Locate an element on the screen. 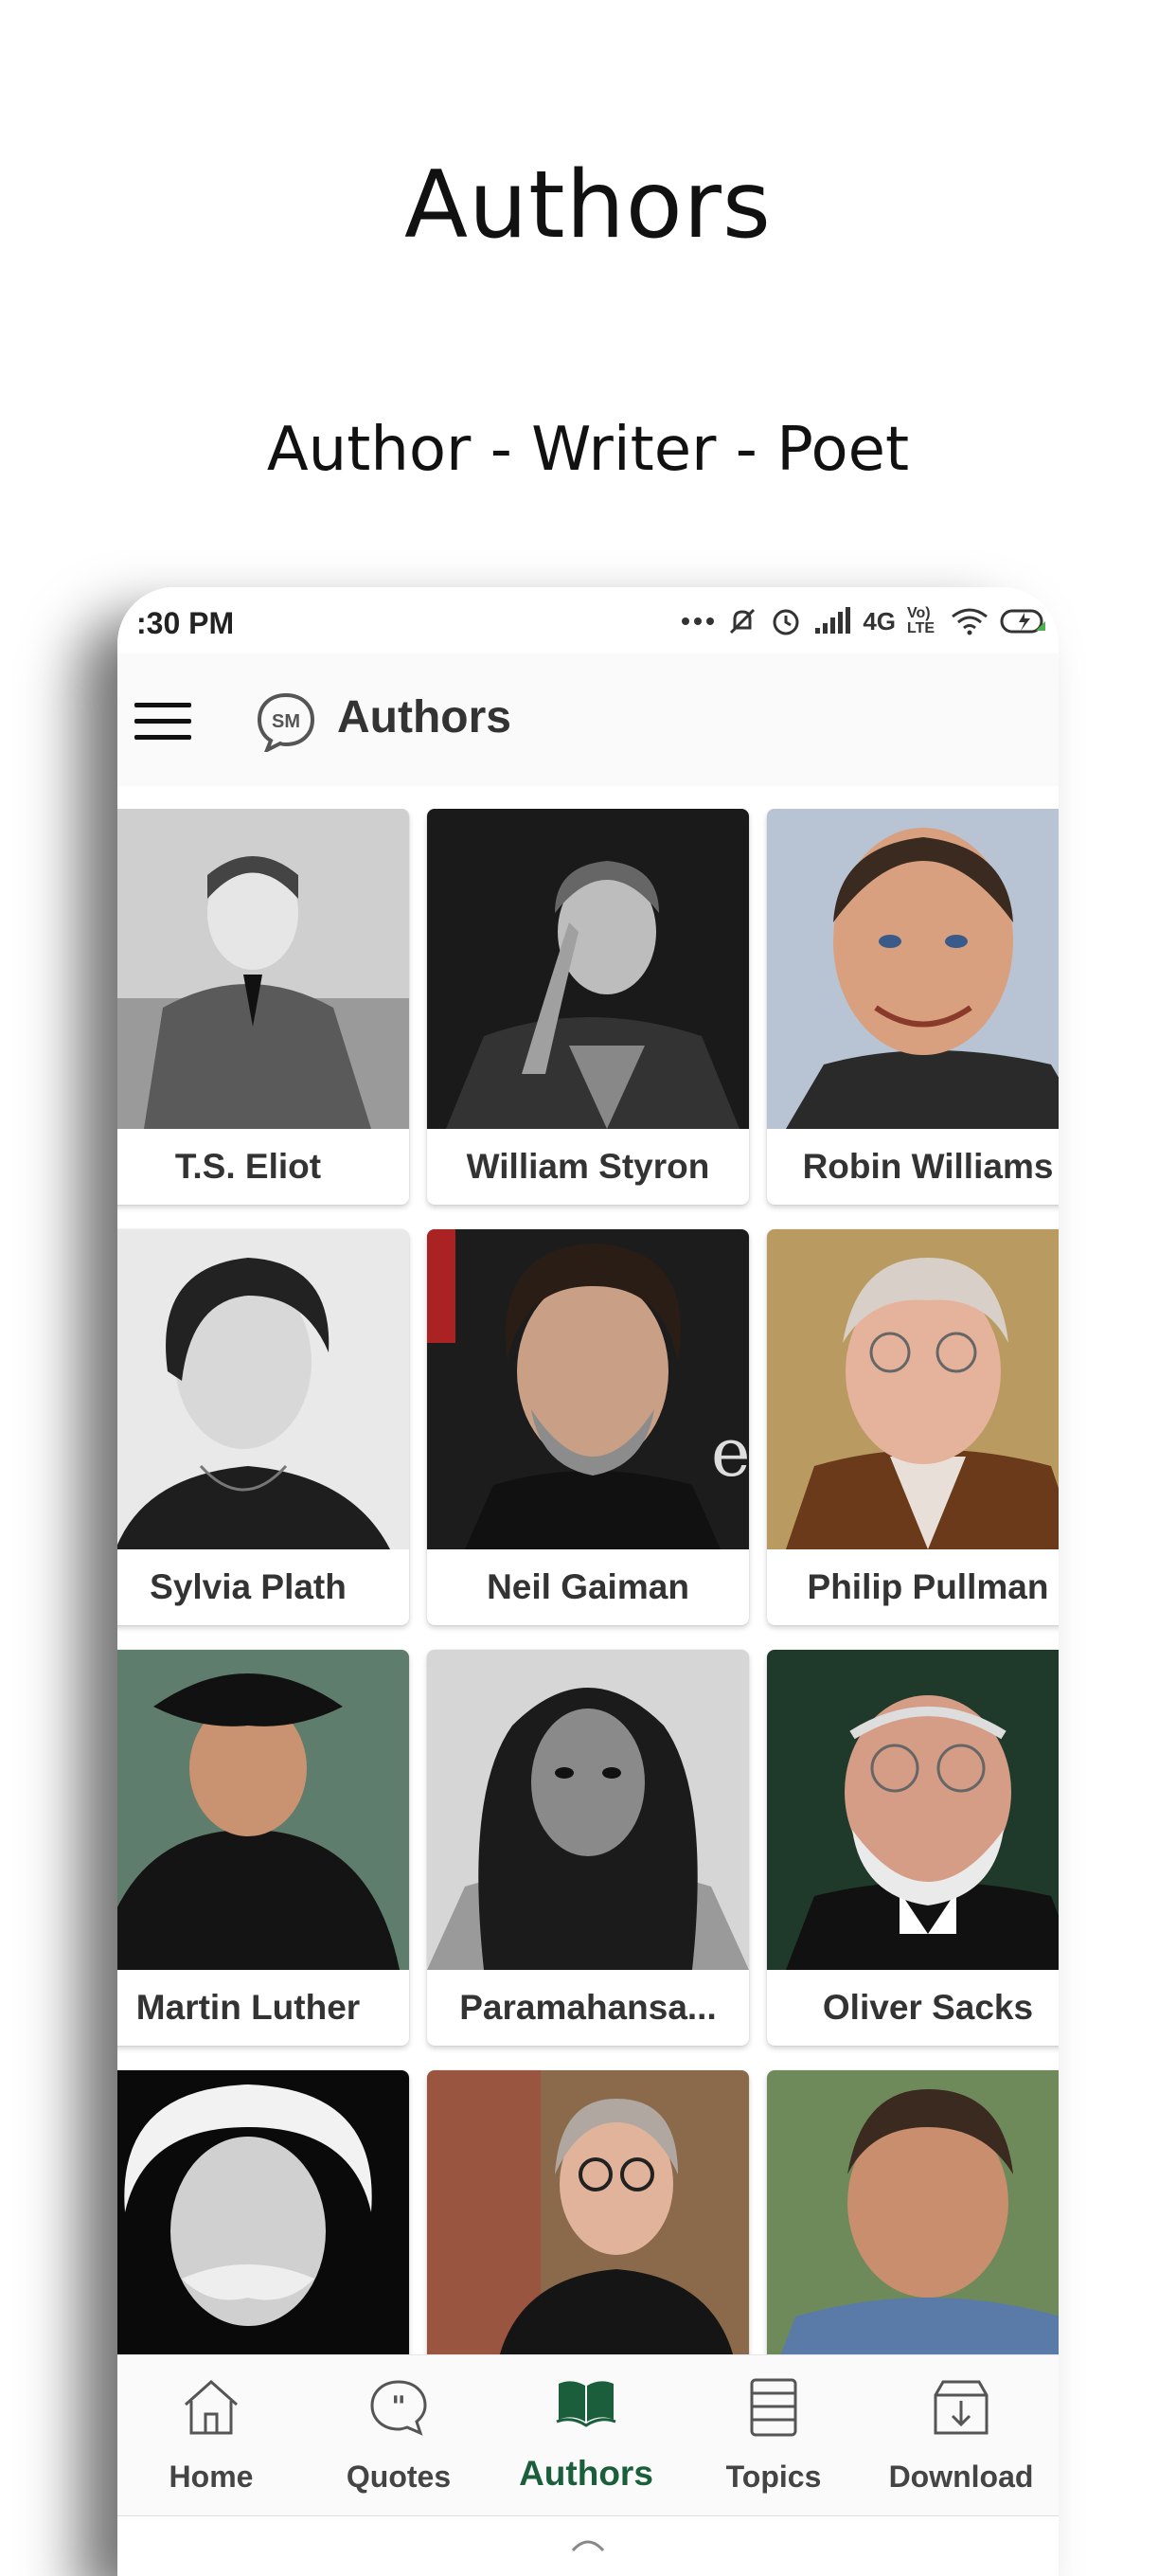 The height and width of the screenshot is (2576, 1176). system-gesture-bar is located at coordinates (588, 2545).